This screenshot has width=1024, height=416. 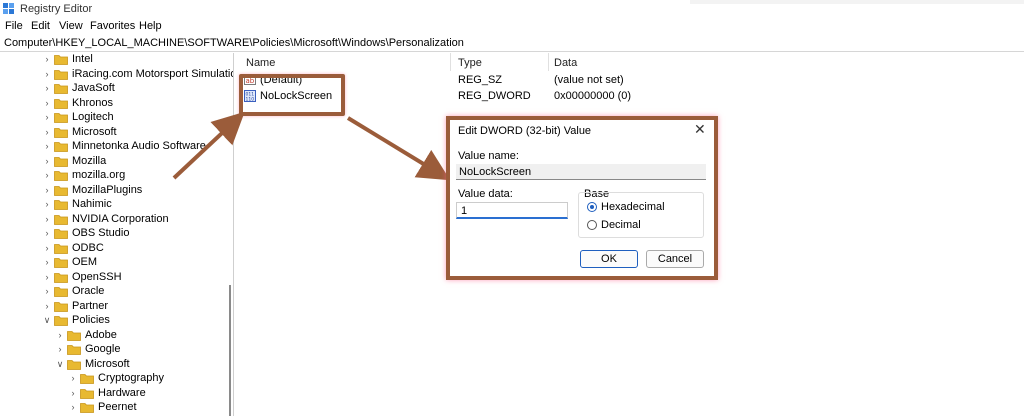 What do you see at coordinates (150, 408) in the screenshot?
I see `tree-item: › Peernet` at bounding box center [150, 408].